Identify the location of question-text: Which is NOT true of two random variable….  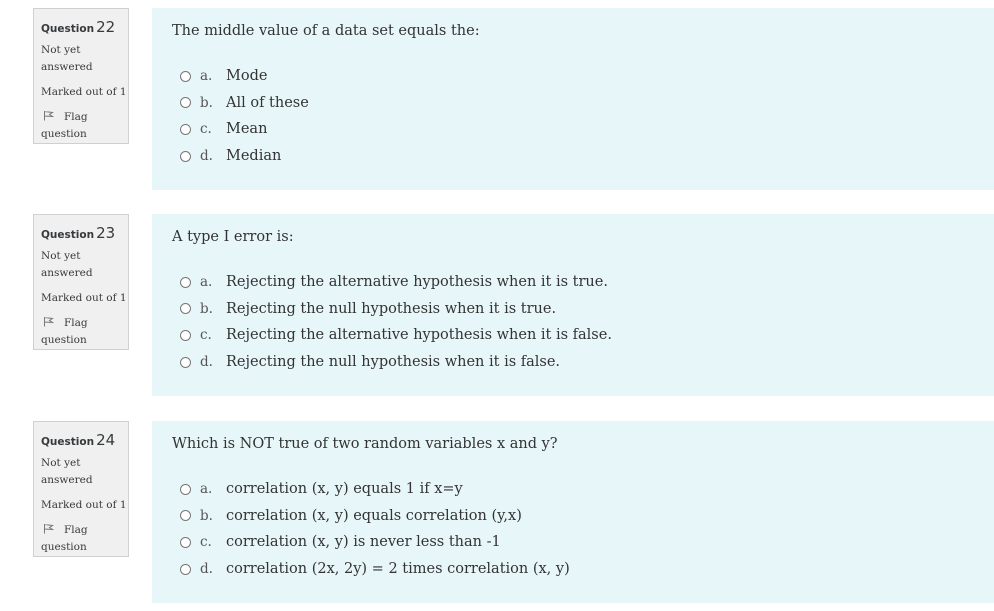
(365, 444).